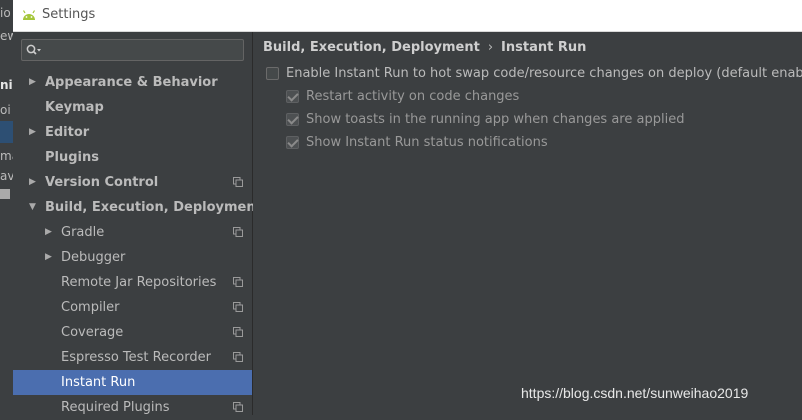  What do you see at coordinates (34, 50) in the screenshot?
I see `search-icon` at bounding box center [34, 50].